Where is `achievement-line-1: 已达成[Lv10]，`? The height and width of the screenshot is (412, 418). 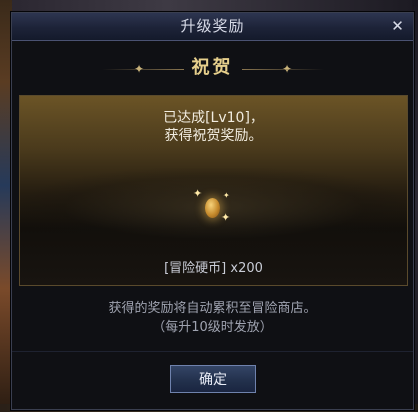
achievement-line-1: 已达成[Lv10]， is located at coordinates (213, 118).